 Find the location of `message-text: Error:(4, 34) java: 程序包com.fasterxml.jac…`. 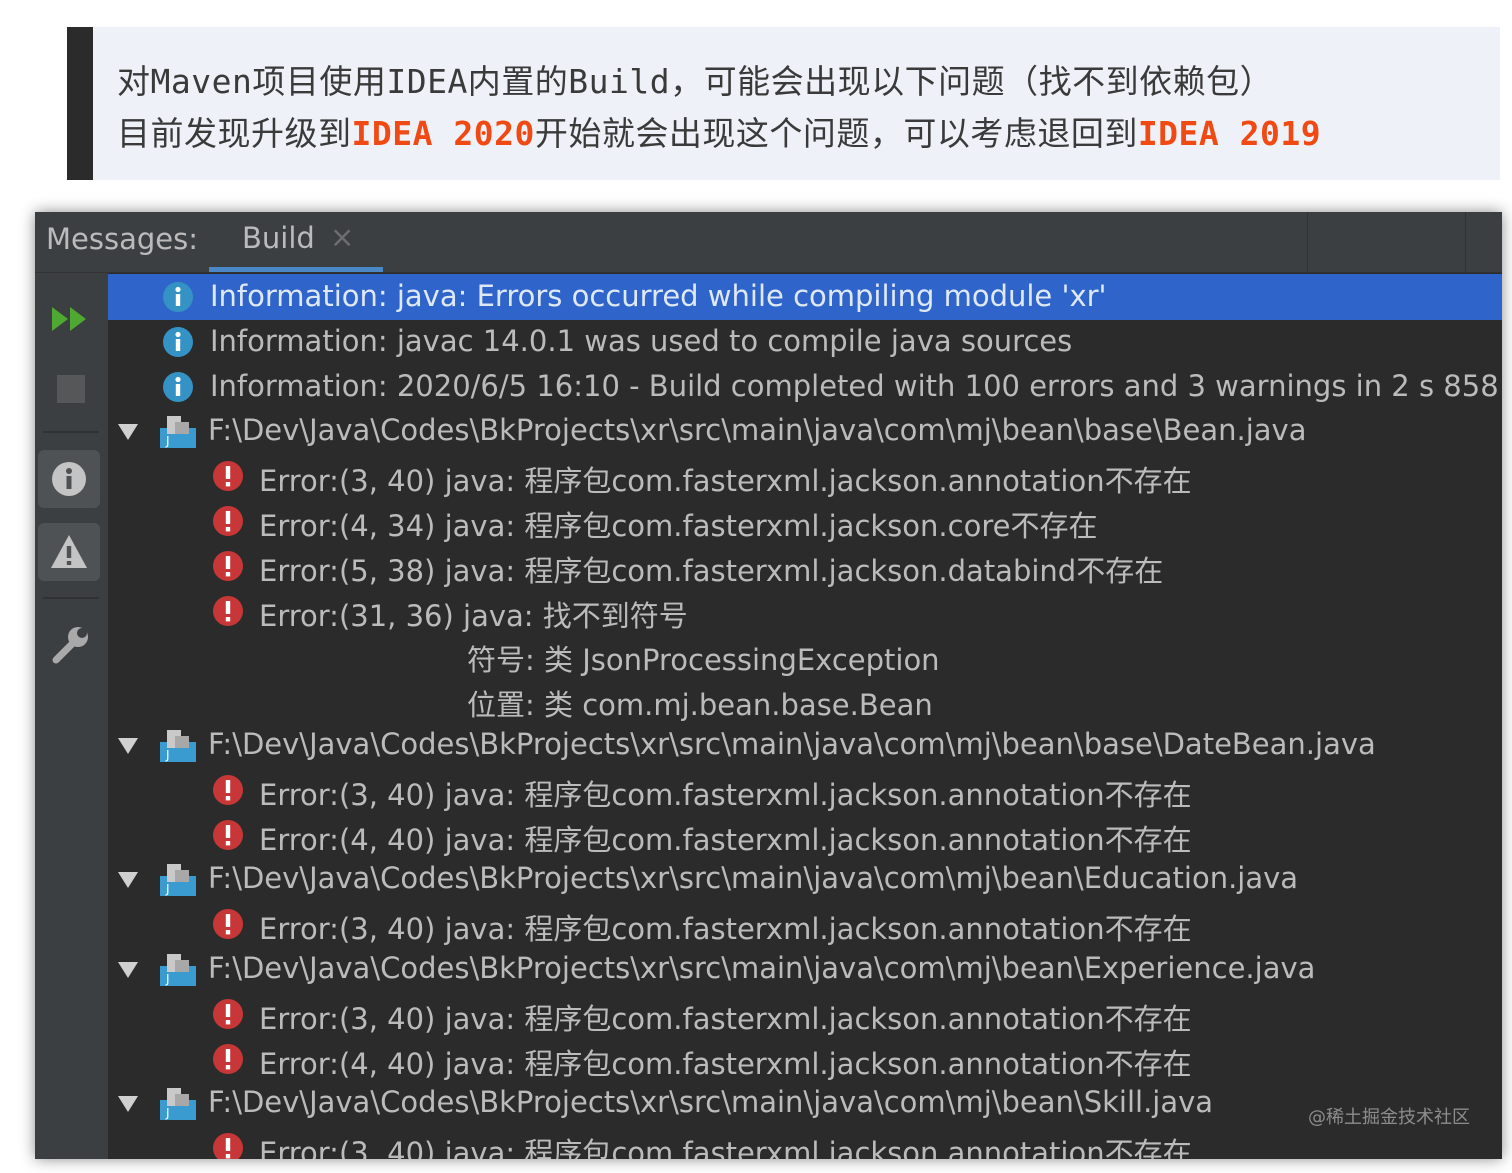

message-text: Error:(4, 34) java: 程序包com.fasterxml.jac… is located at coordinates (678, 526).